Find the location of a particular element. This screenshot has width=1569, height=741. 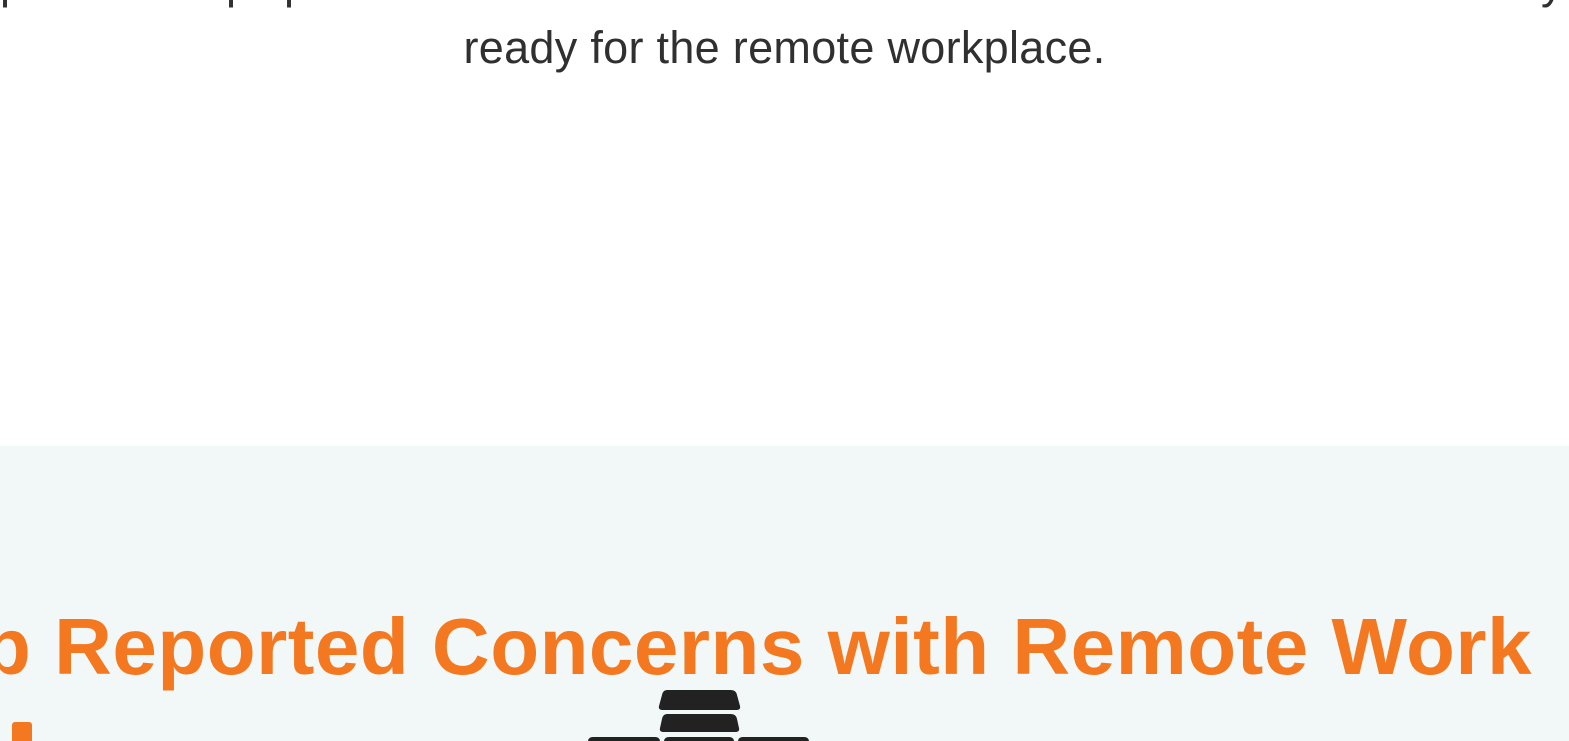

intro-fragment-4: y is located at coordinates (1552, 9).